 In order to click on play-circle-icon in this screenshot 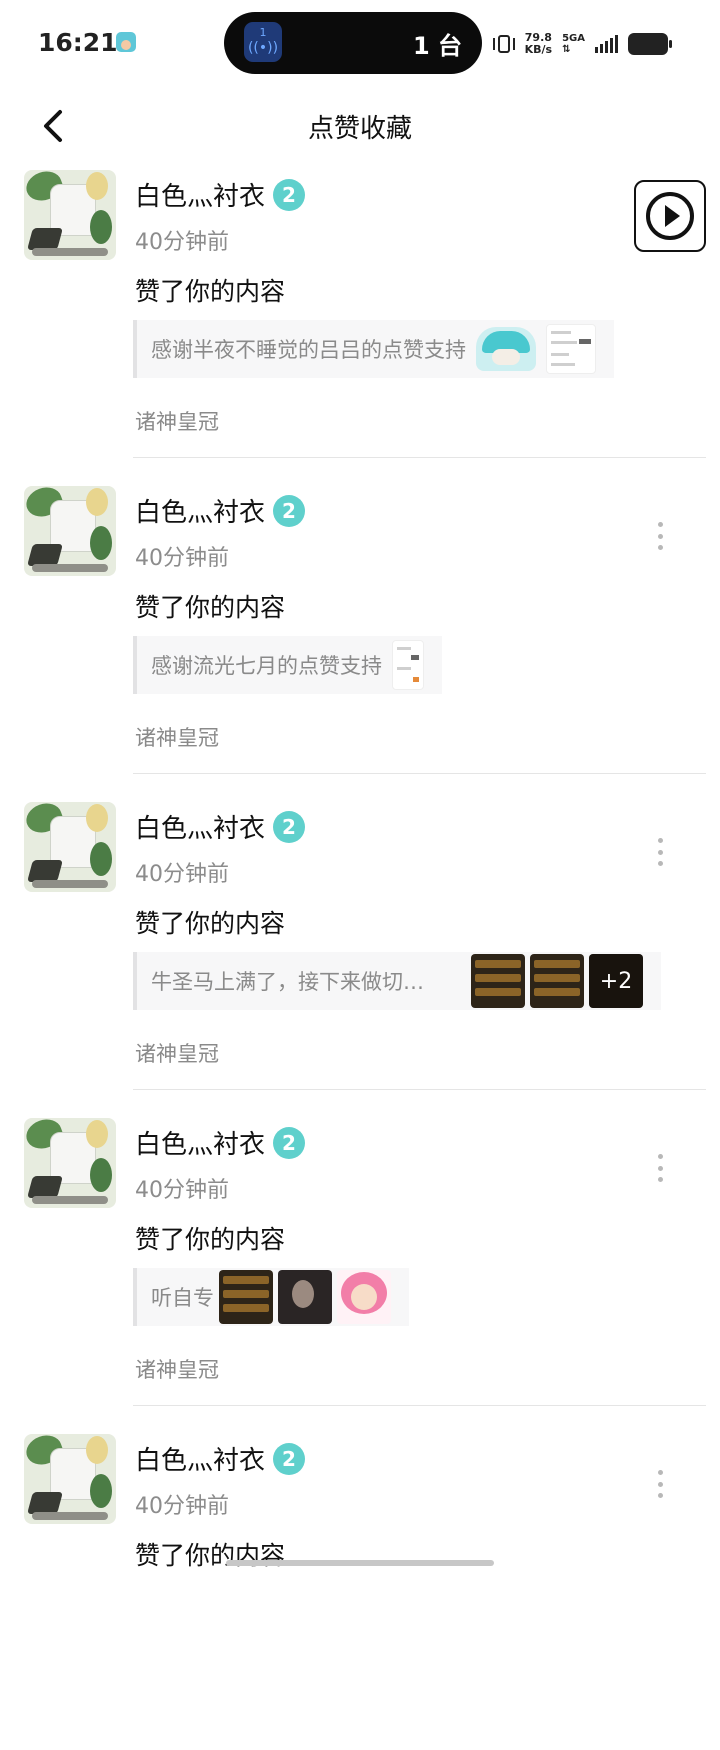, I will do `click(670, 216)`.